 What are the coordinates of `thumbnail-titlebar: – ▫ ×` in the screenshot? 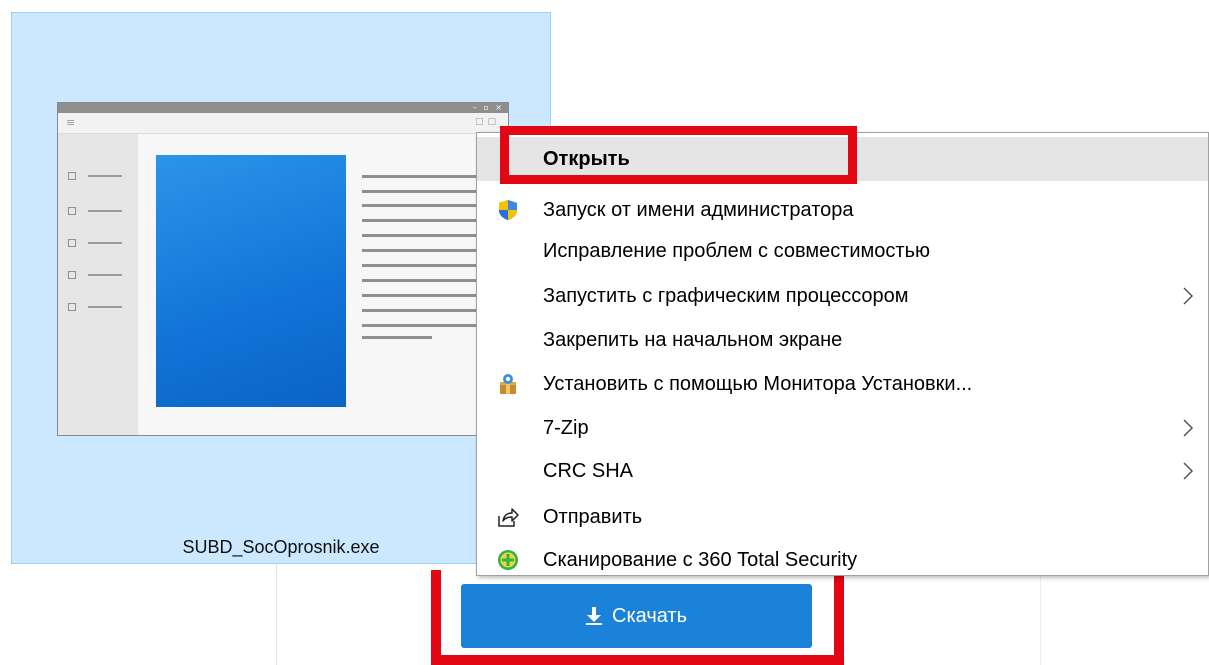 It's located at (283, 108).